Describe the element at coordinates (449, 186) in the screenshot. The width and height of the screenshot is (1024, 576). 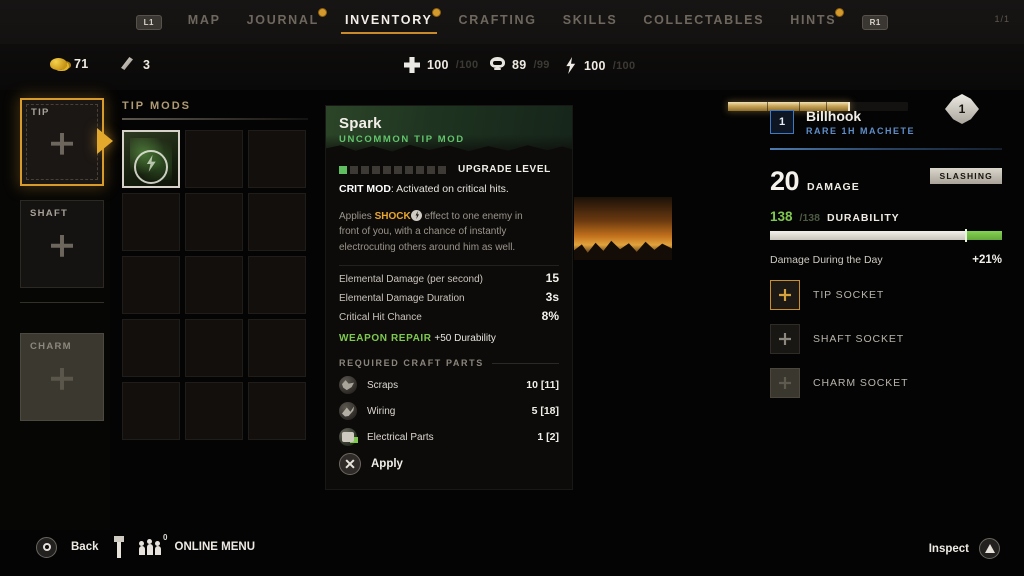
I see `crit-mod-line: CRIT MOD: Activated on critical hits.` at that location.